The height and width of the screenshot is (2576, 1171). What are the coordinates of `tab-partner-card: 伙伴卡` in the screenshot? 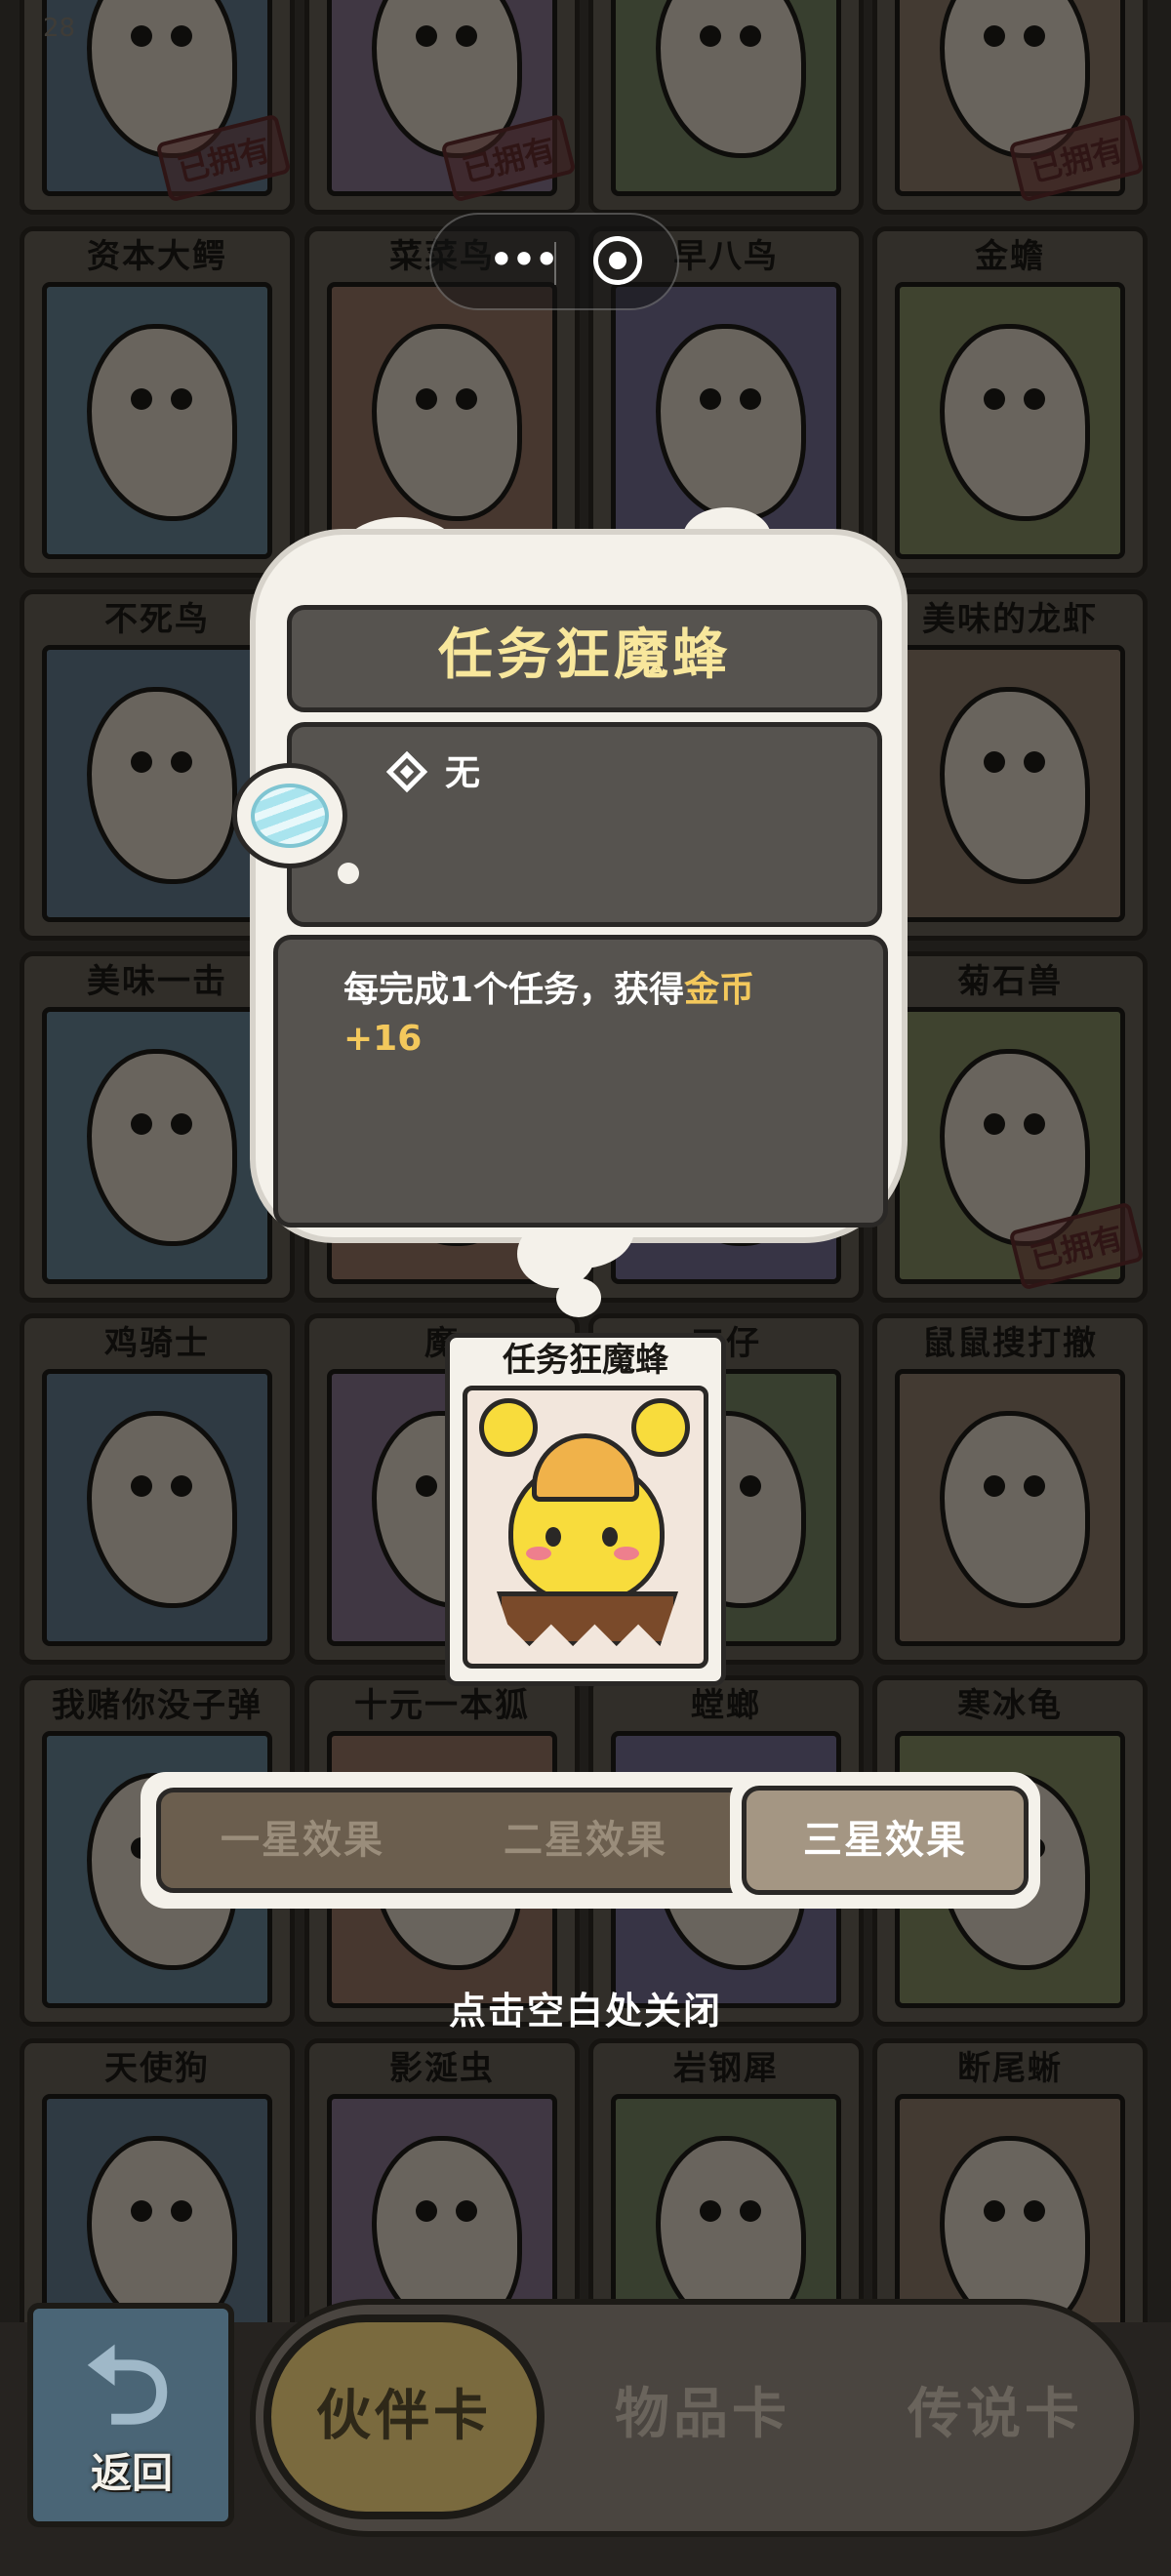 It's located at (404, 2416).